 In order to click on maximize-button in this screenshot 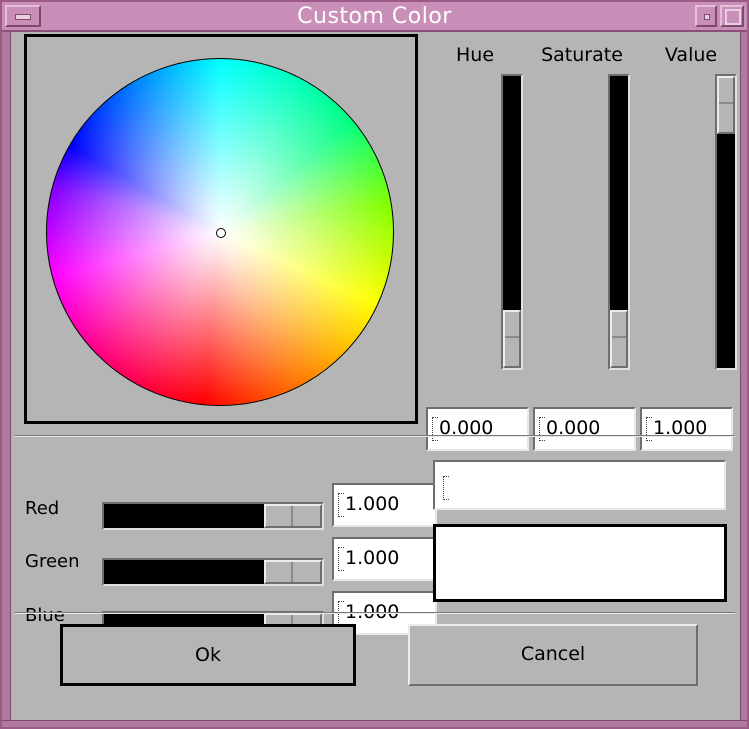, I will do `click(732, 16)`.